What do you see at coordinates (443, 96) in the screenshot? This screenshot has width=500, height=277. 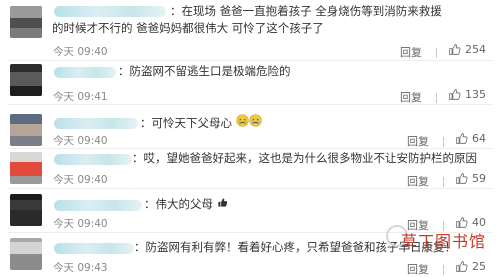 I see `comment-actions: 回复 135` at bounding box center [443, 96].